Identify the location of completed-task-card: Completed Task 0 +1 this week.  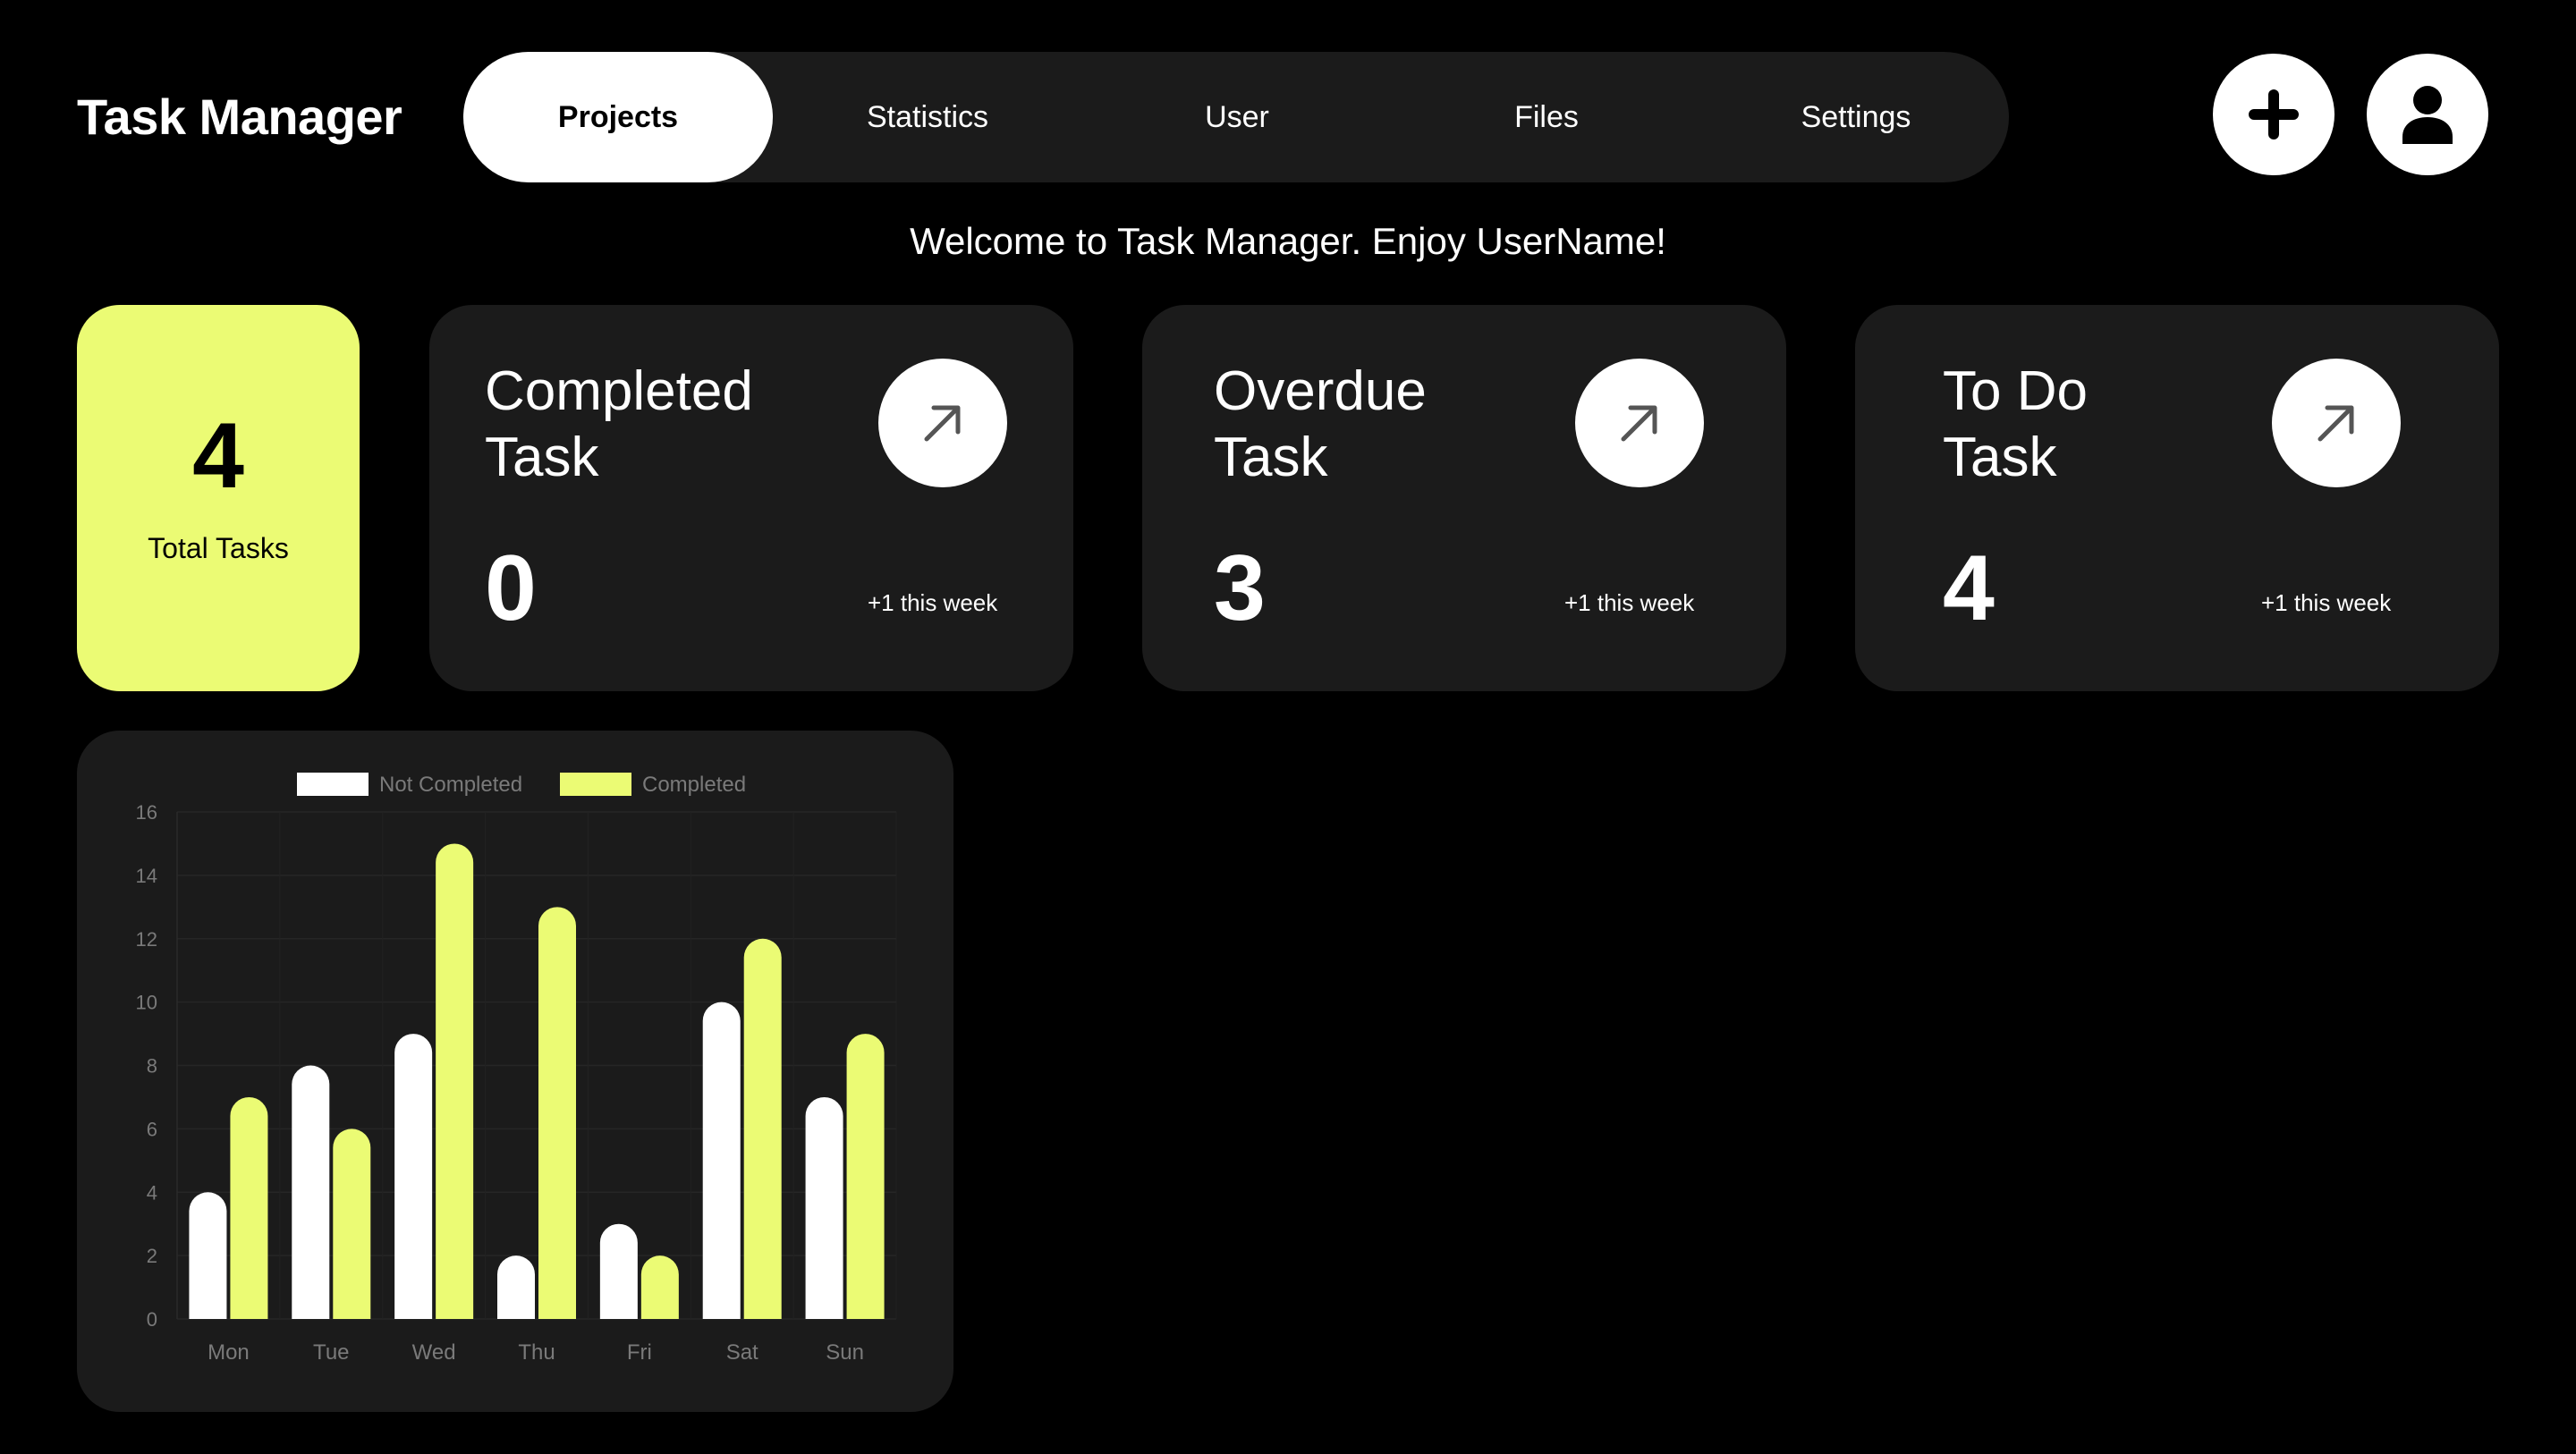
(751, 498).